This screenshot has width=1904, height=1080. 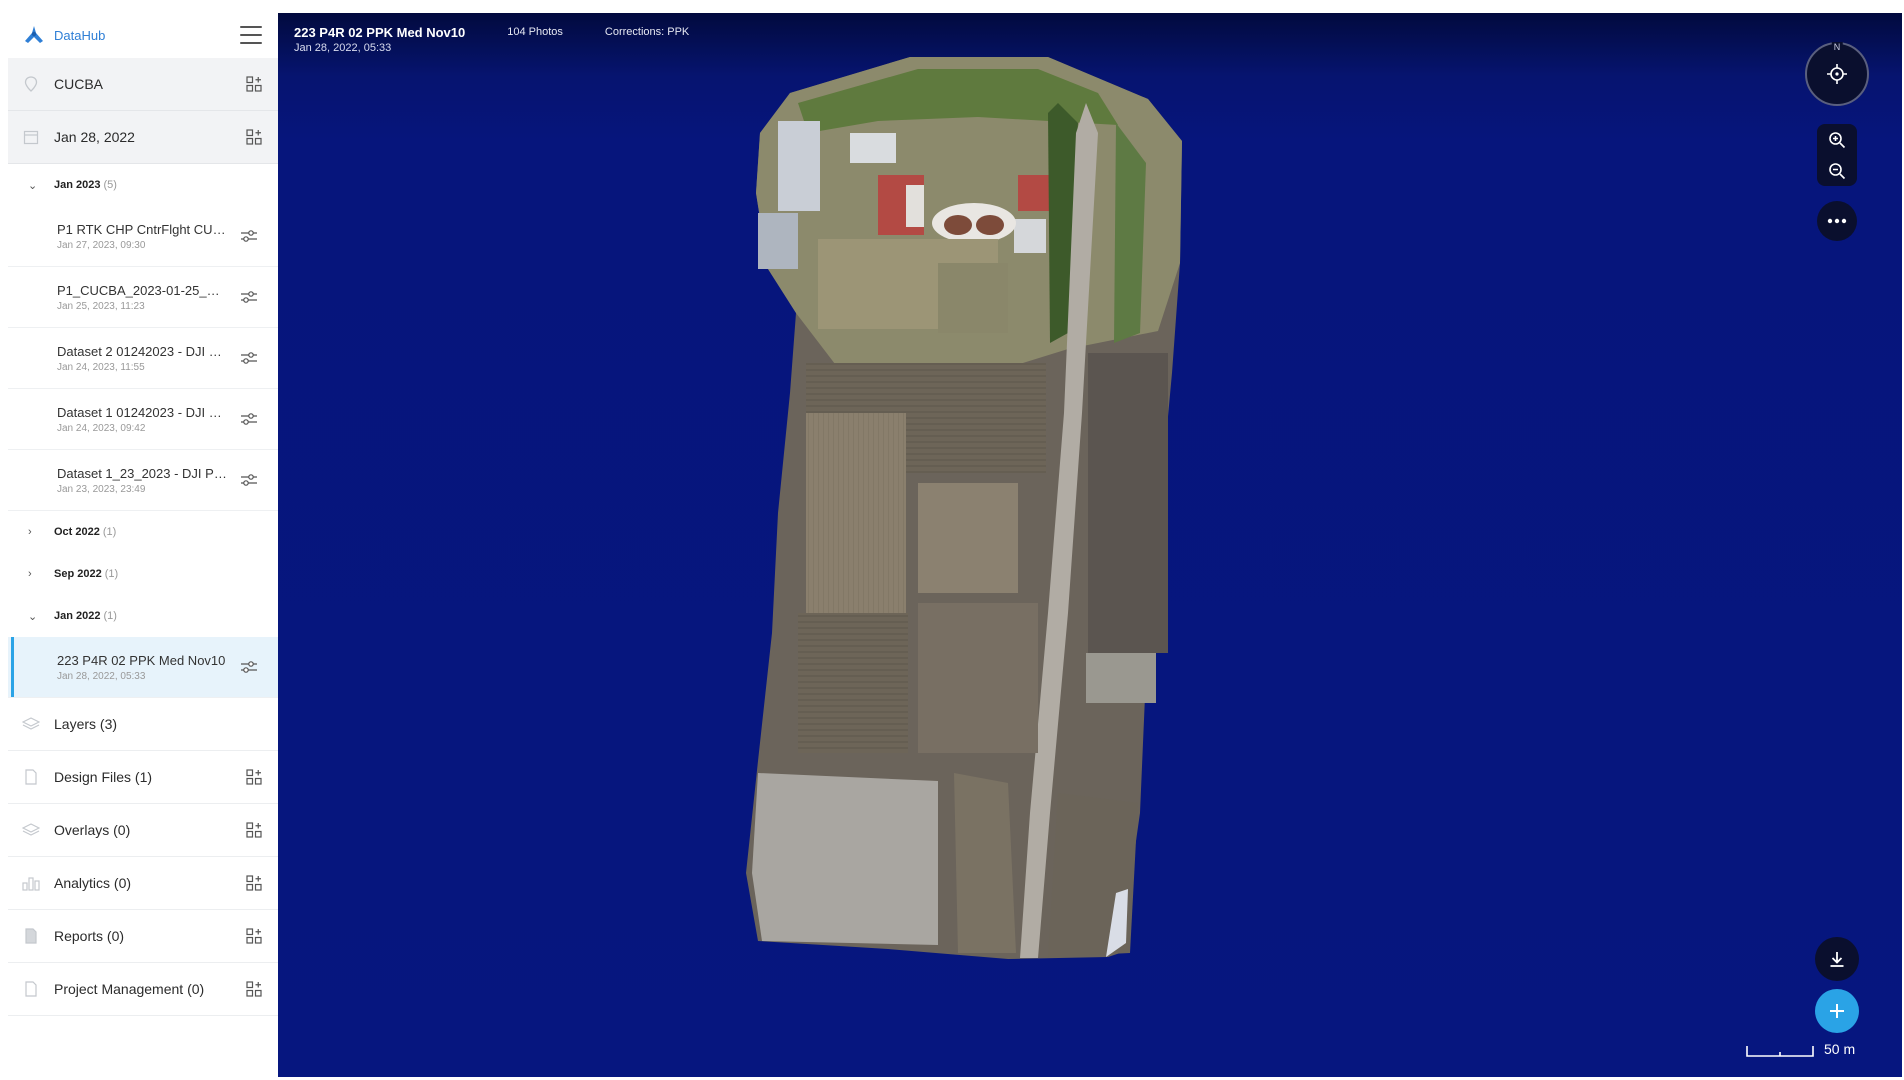 What do you see at coordinates (143, 532) in the screenshot?
I see `group-oct-2022: › Oct 2022 (1)` at bounding box center [143, 532].